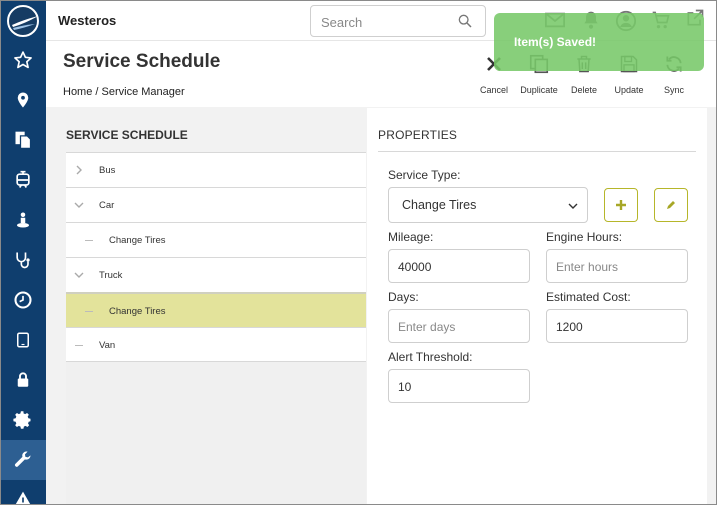 This screenshot has height=505, width=717. What do you see at coordinates (465, 22) in the screenshot?
I see `search-icon` at bounding box center [465, 22].